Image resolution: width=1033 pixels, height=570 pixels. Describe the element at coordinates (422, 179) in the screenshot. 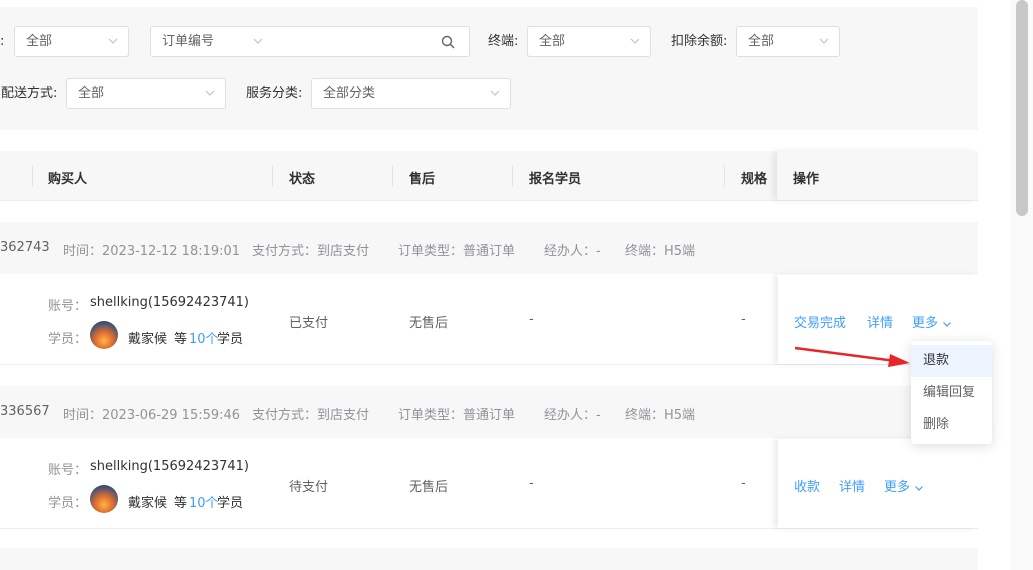

I see `column-after-sale: 售后` at that location.